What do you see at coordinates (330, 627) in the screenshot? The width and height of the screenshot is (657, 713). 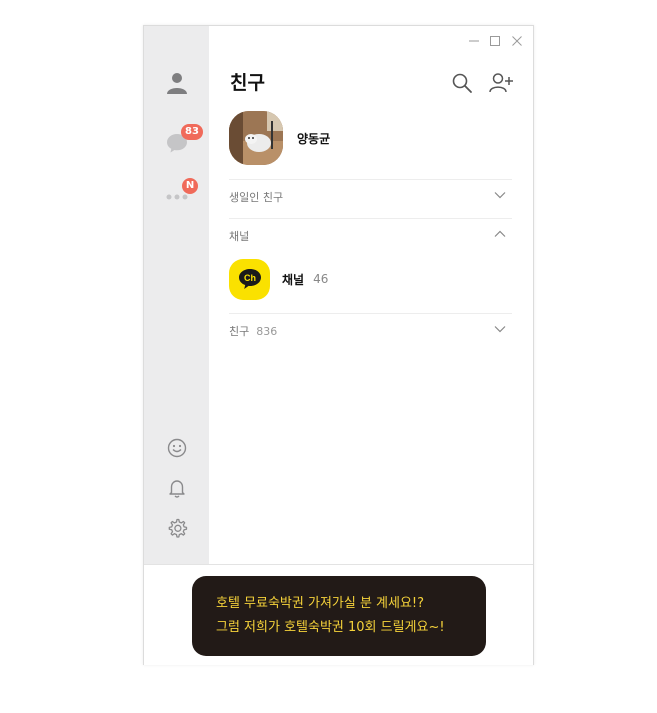 I see `ad-line-2: 그럼 저희가 호텔숙박권 10회 드릴게요~!` at bounding box center [330, 627].